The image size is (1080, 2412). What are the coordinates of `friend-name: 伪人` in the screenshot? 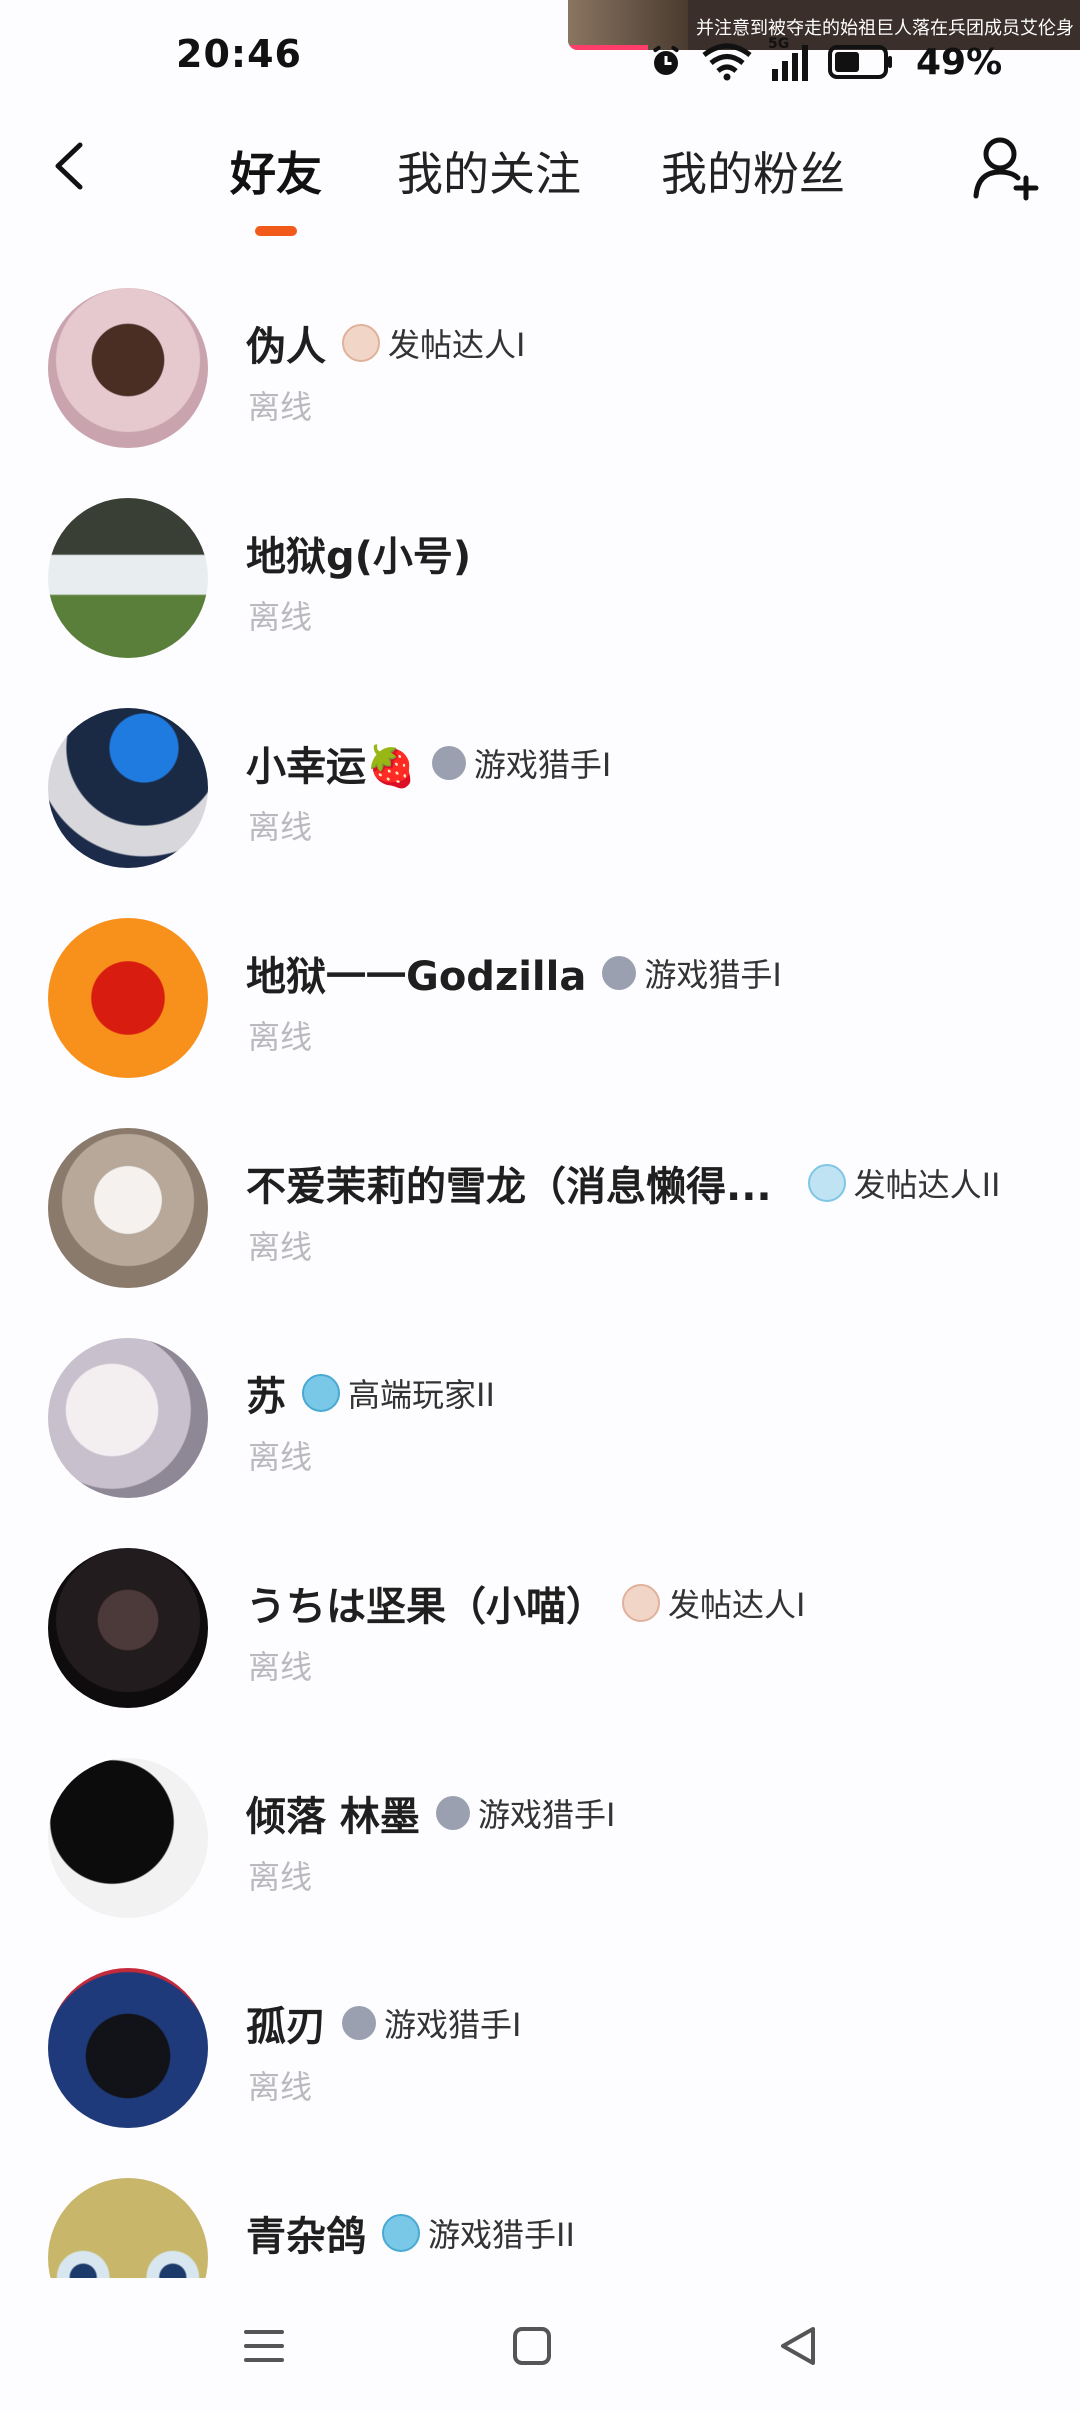 It's located at (286, 347).